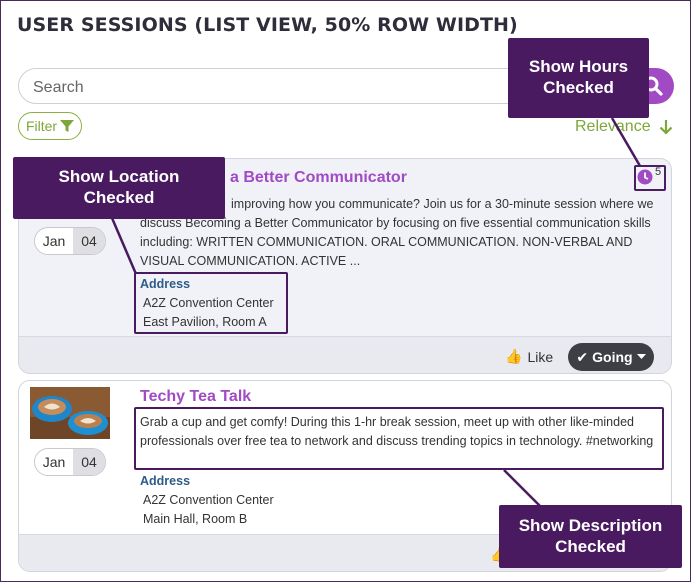 This screenshot has width=691, height=582. I want to click on check-icon: ✔, so click(582, 356).